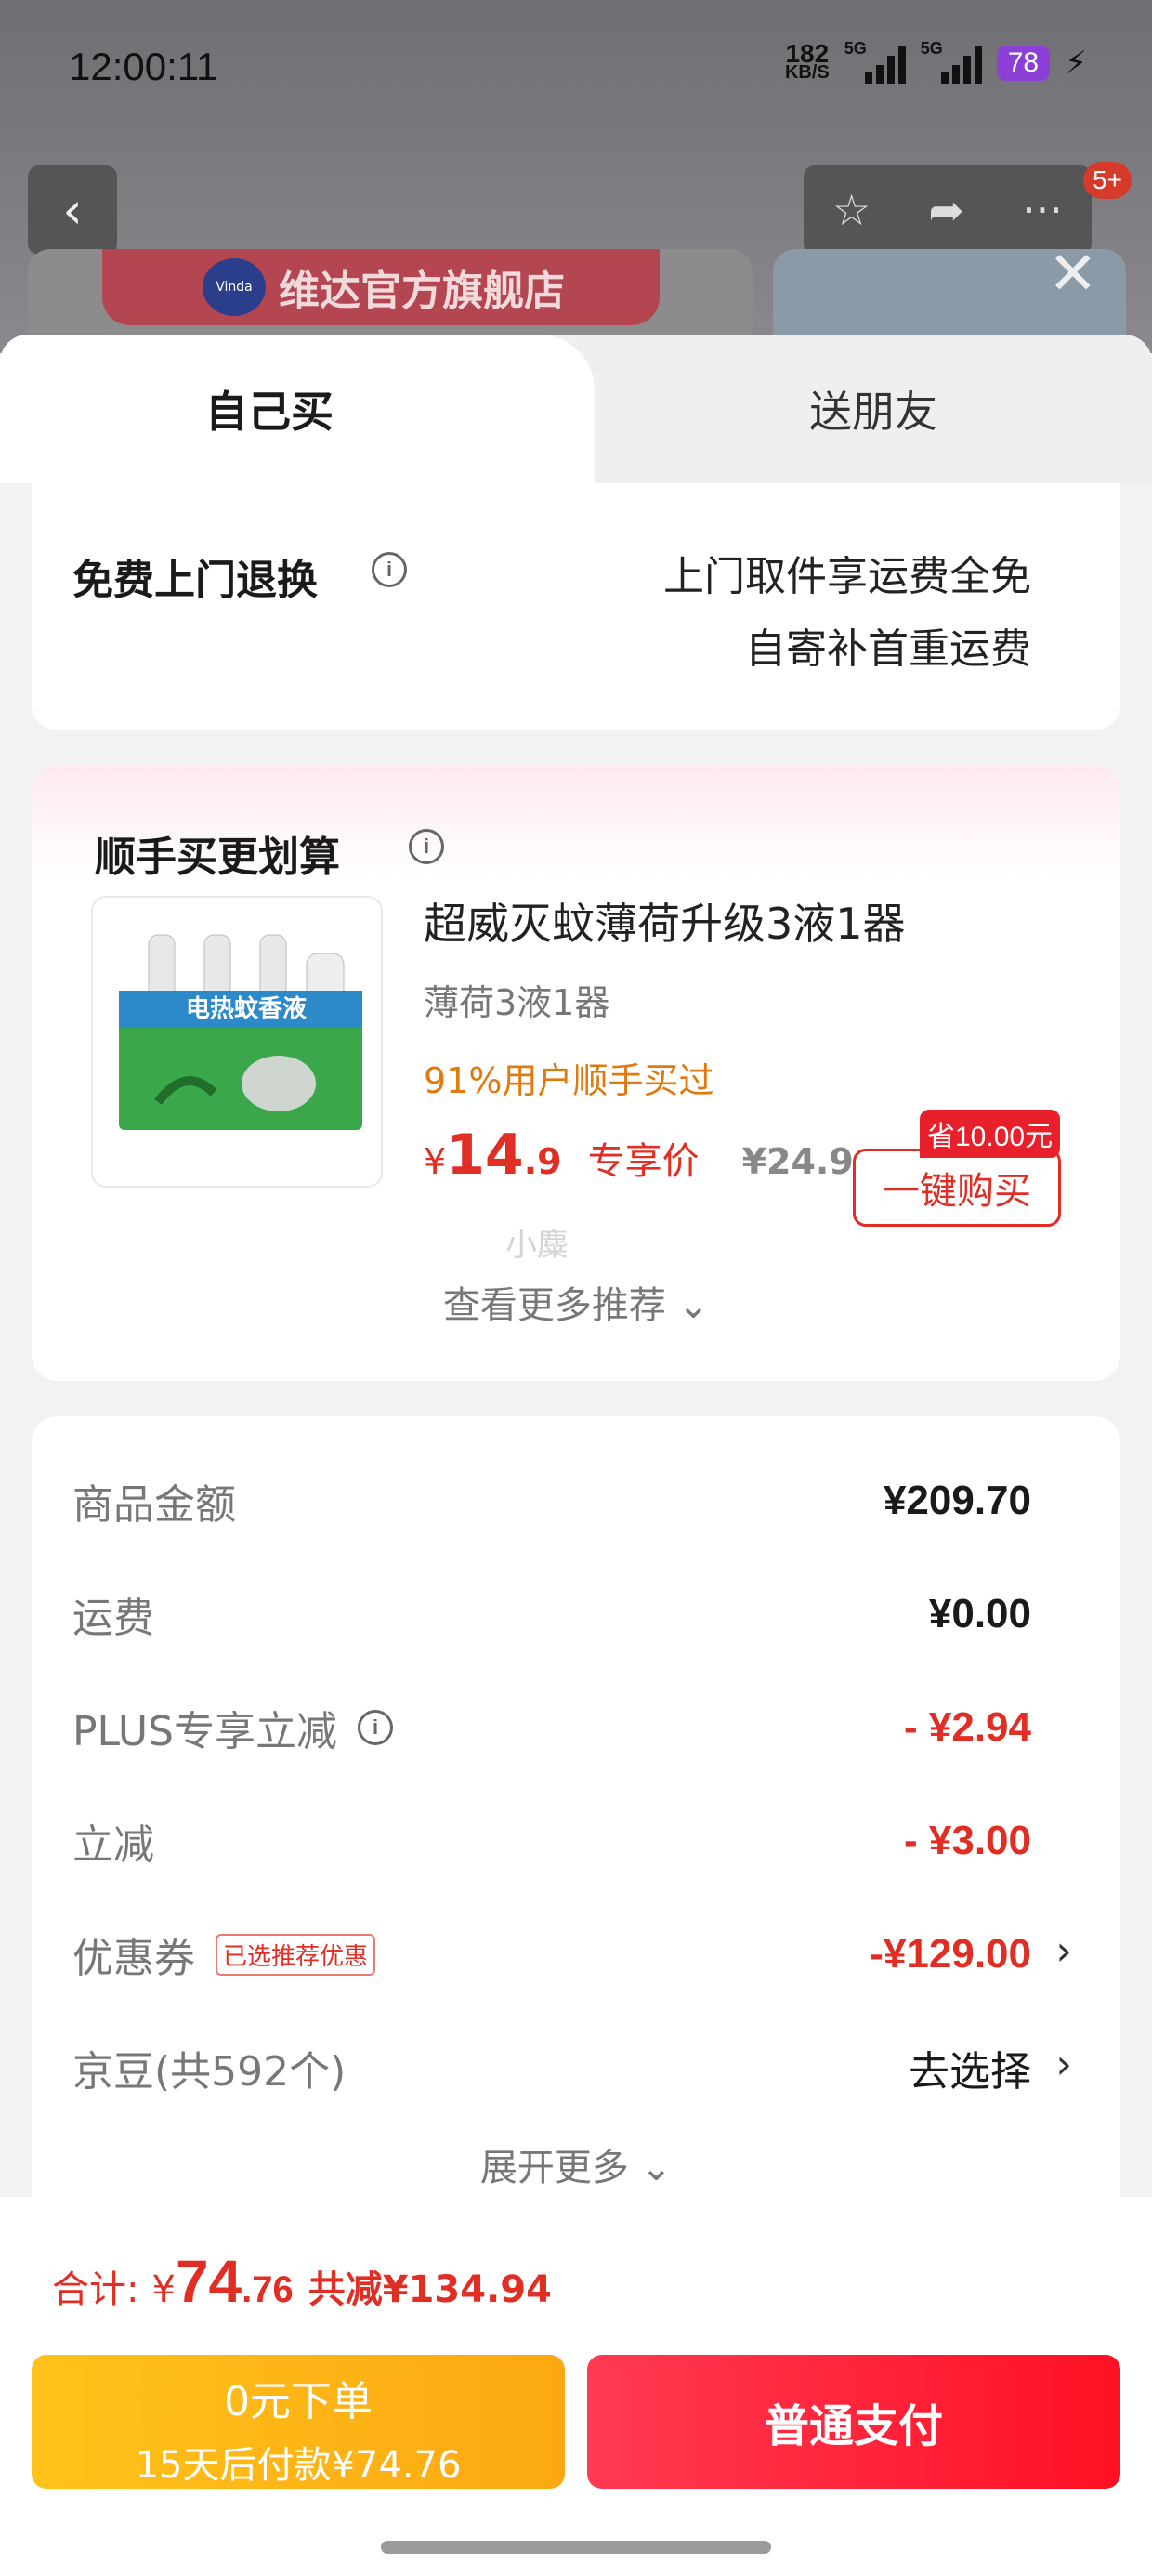 This screenshot has width=1152, height=2576. What do you see at coordinates (72, 210) in the screenshot?
I see `back-button: ‹` at bounding box center [72, 210].